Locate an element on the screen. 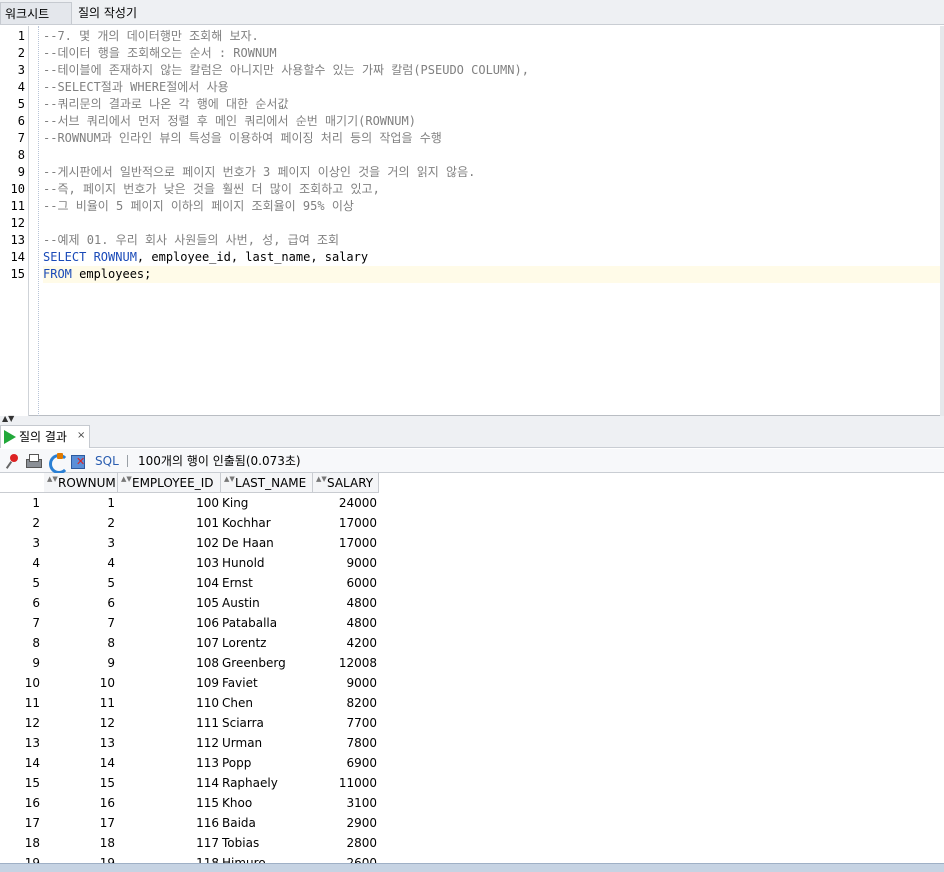  table-row: 19 19 118 Himuro 2600 is located at coordinates (190, 858).